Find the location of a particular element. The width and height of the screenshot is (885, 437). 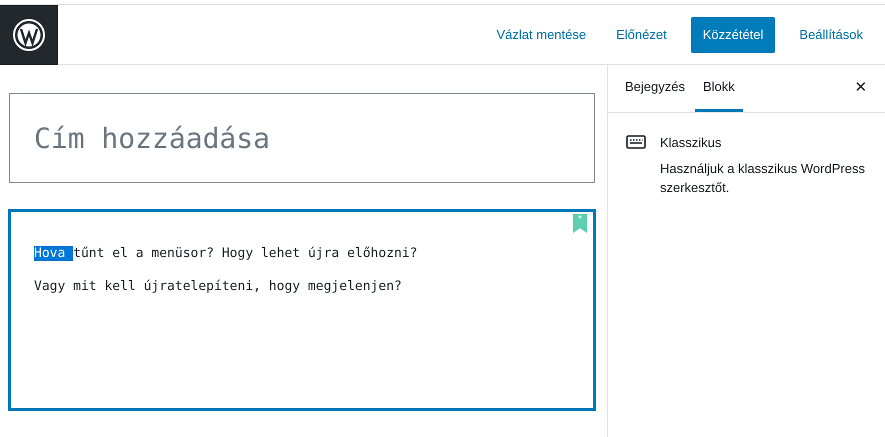

block-title: Klasszikus is located at coordinates (691, 143).